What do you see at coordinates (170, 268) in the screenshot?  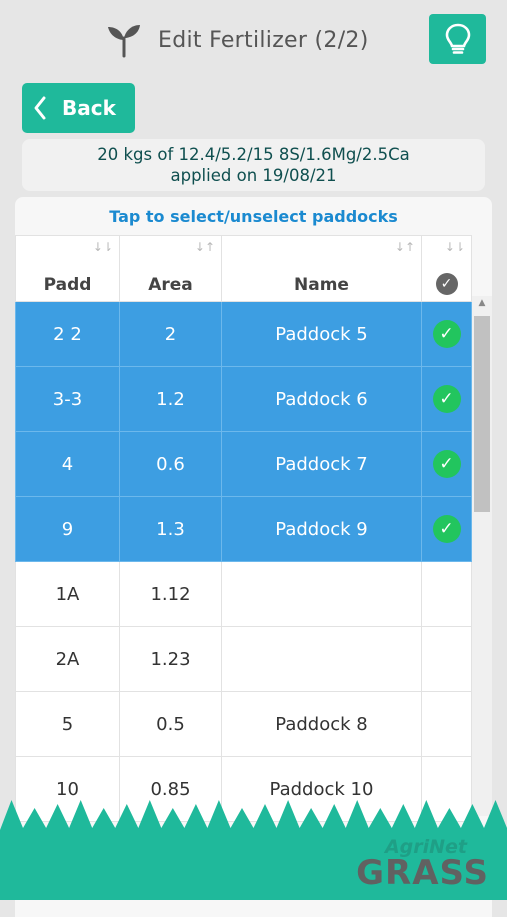 I see `column-area: ↓↑ Area` at bounding box center [170, 268].